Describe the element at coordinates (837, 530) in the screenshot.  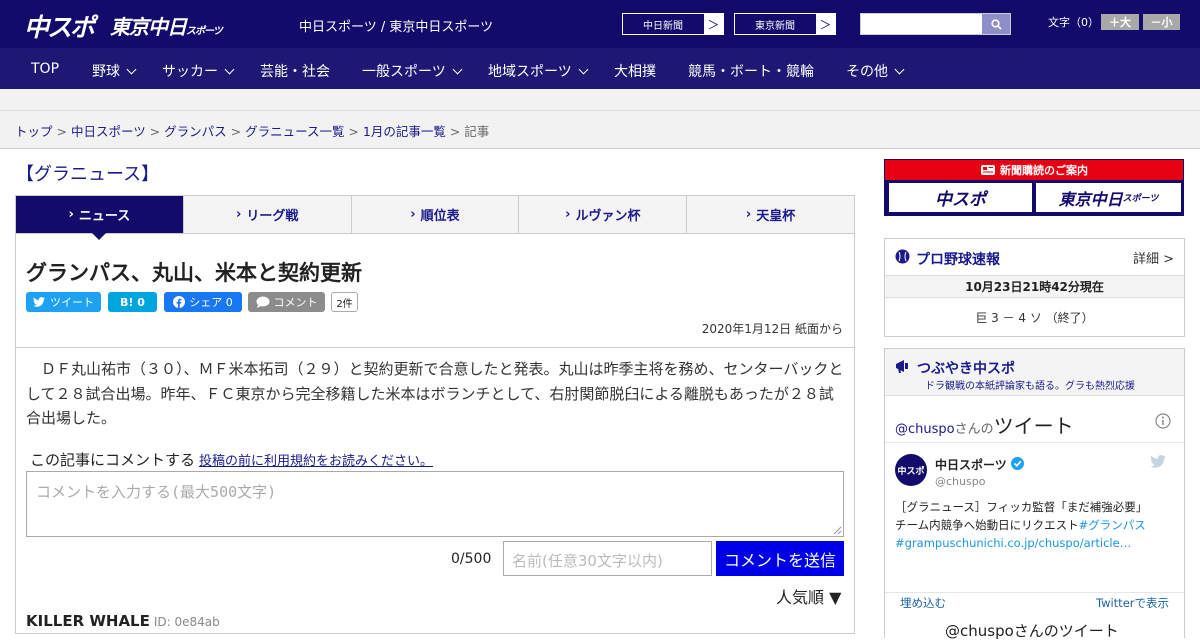
I see `resize-handle-icon` at that location.